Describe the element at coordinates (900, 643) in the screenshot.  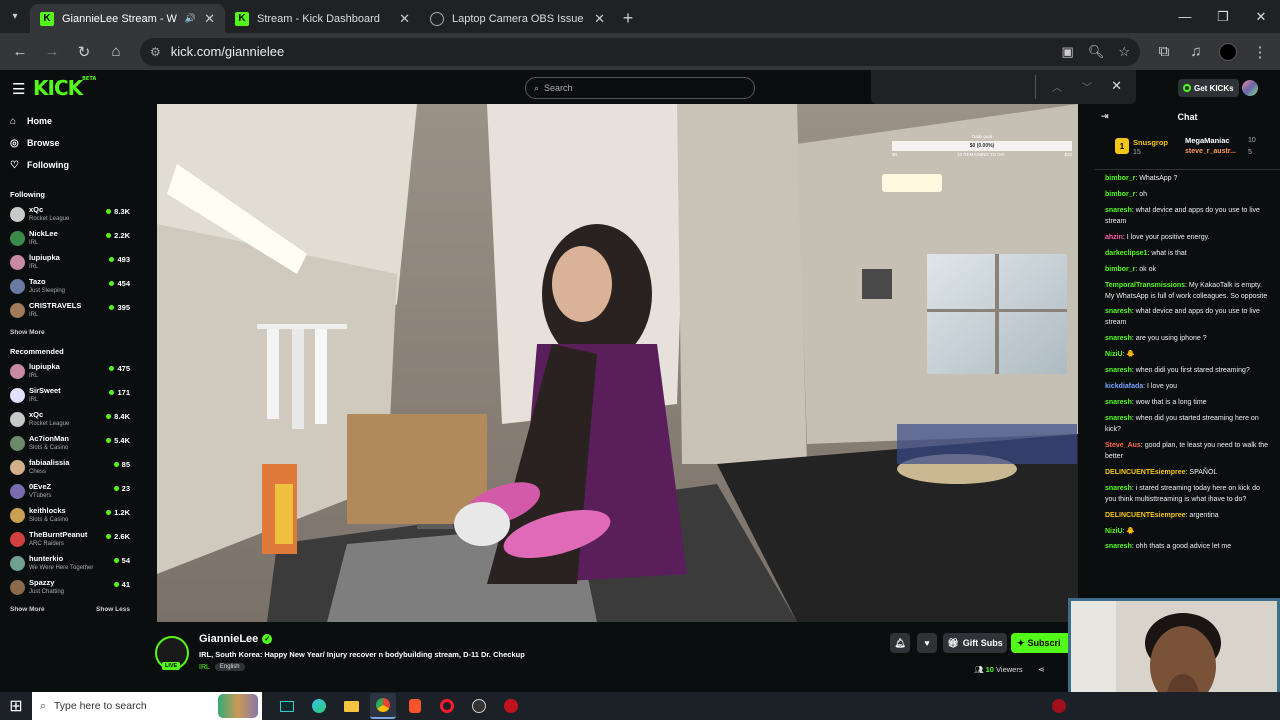
I see `notification-bell-button: 🔔︎` at that location.